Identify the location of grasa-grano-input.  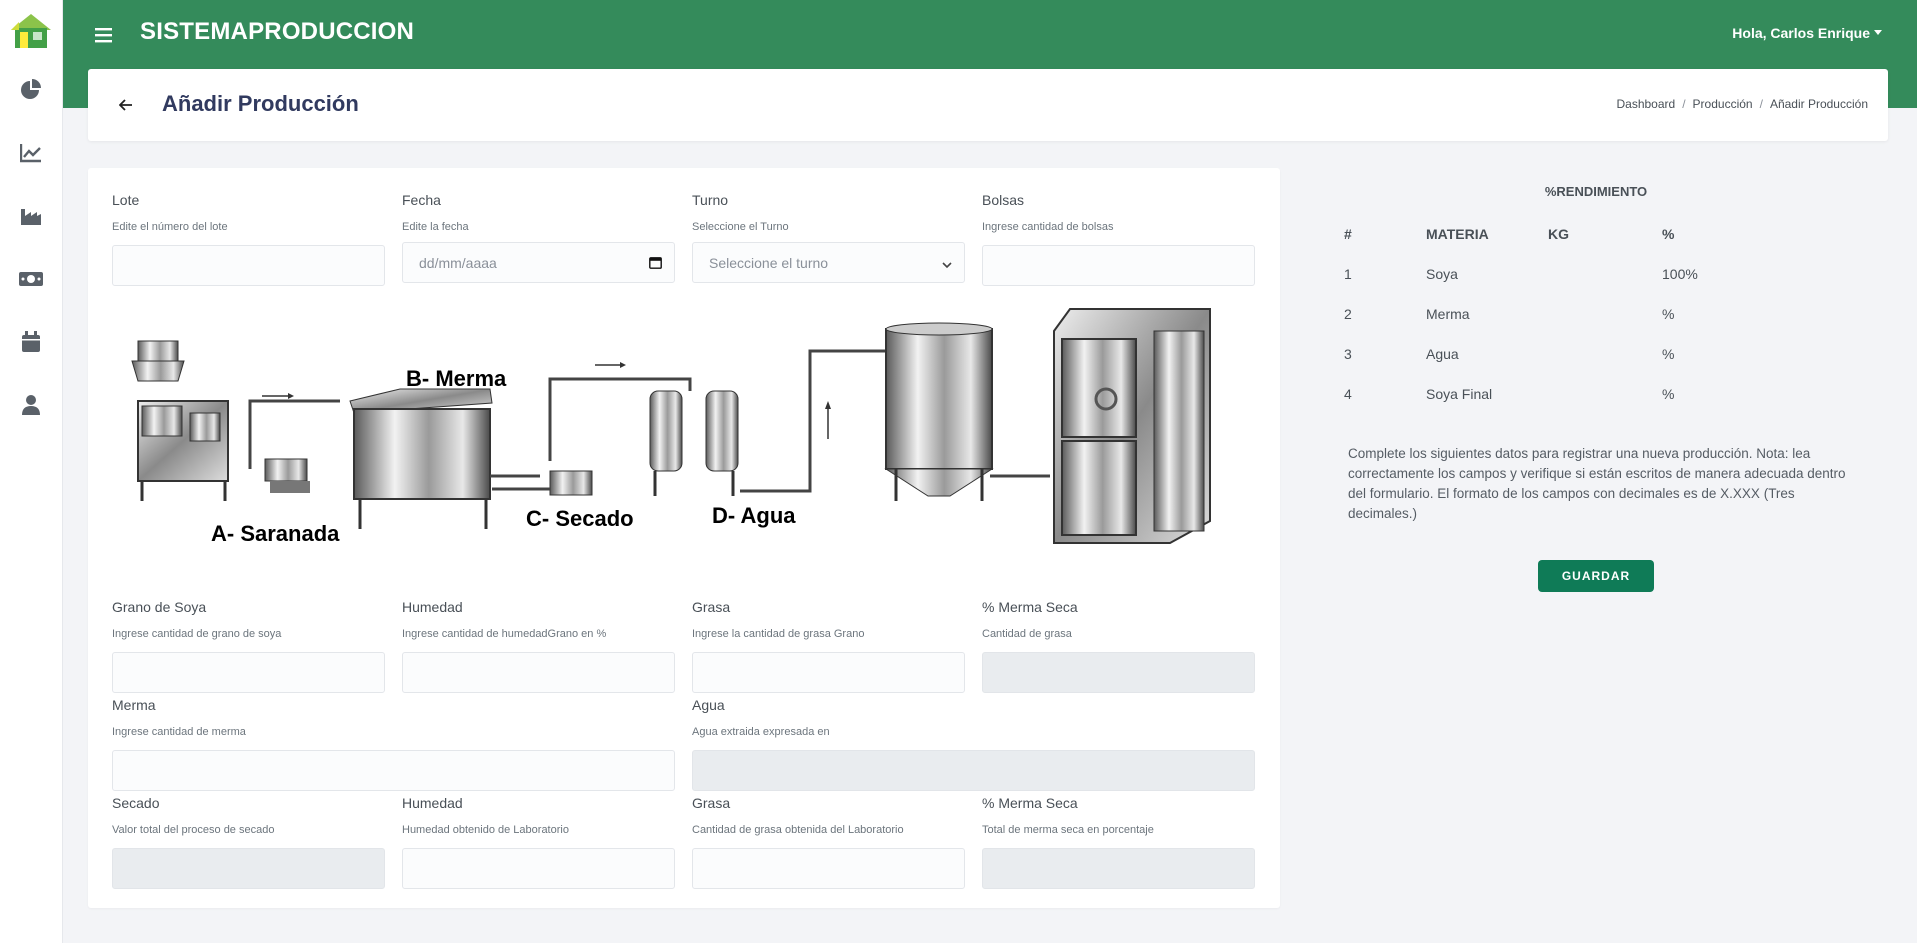
(828, 672).